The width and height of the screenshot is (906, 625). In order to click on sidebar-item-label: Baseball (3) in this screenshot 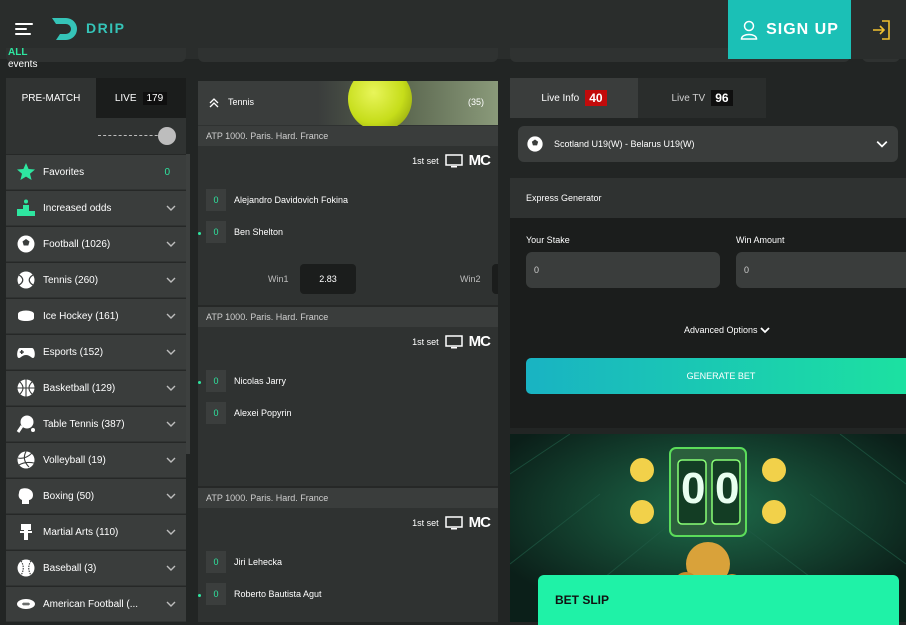, I will do `click(70, 568)`.